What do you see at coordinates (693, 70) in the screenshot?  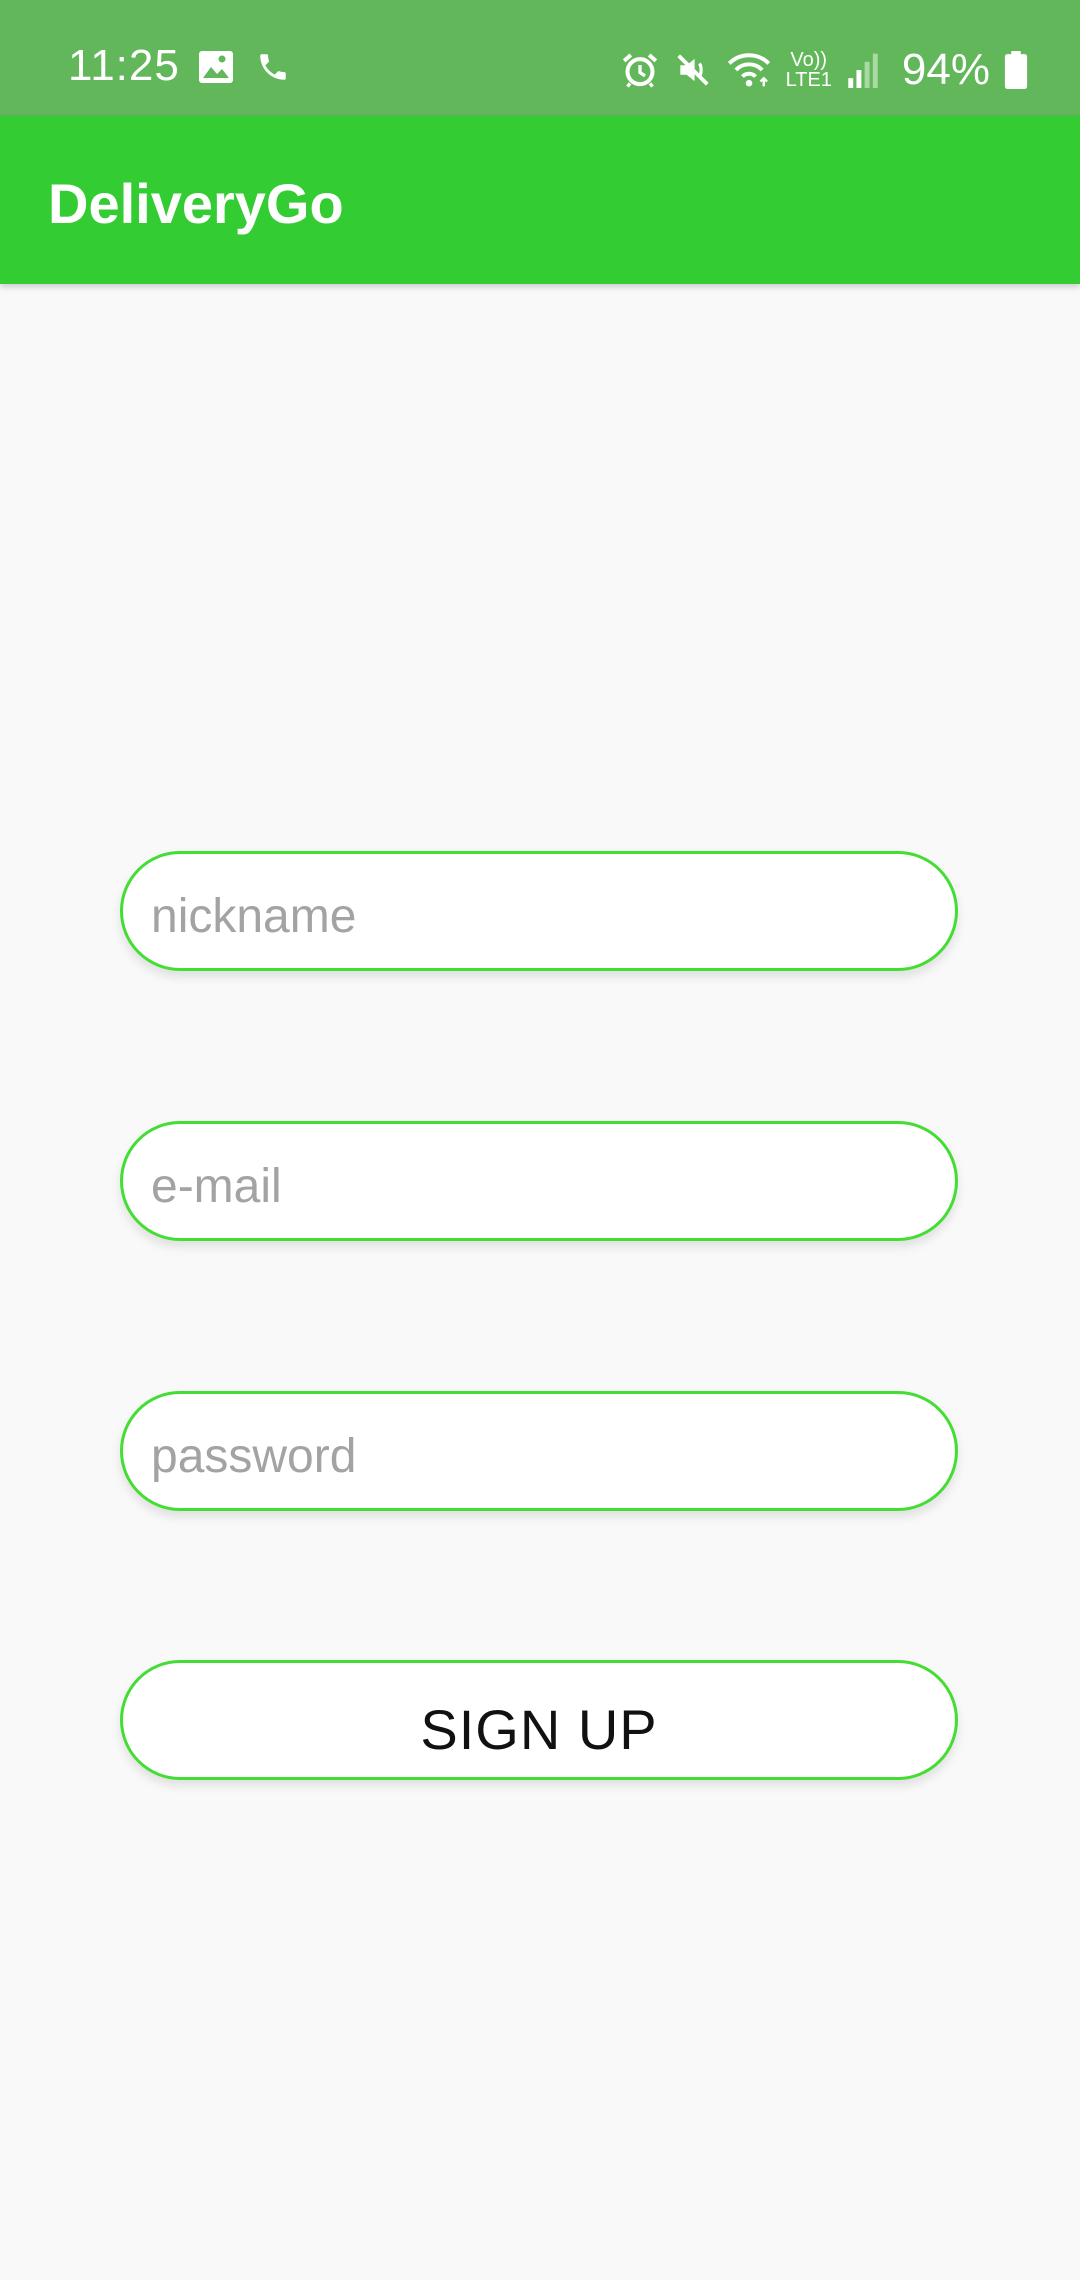 I see `mute-icon` at bounding box center [693, 70].